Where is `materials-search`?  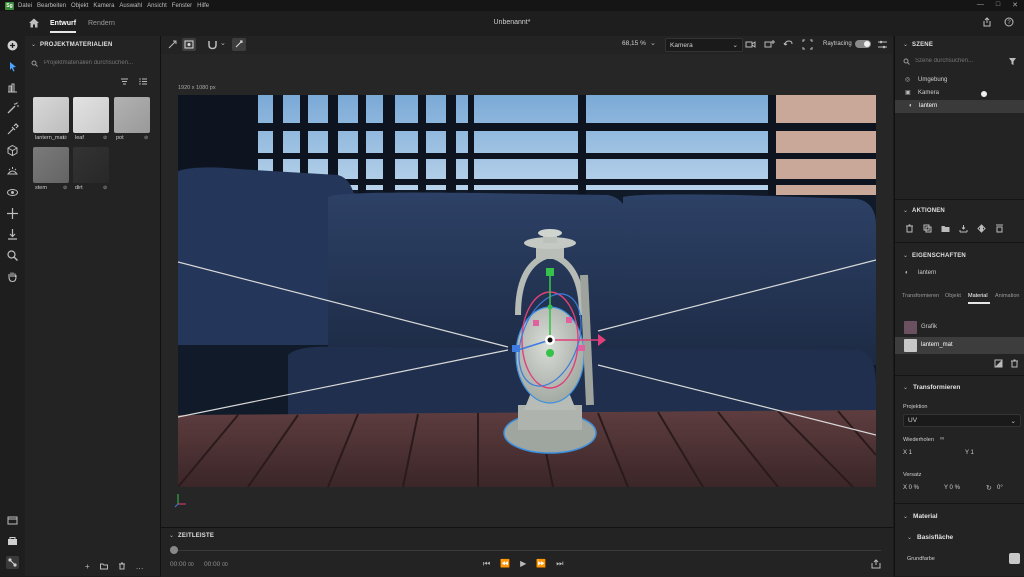 materials-search is located at coordinates (93, 63).